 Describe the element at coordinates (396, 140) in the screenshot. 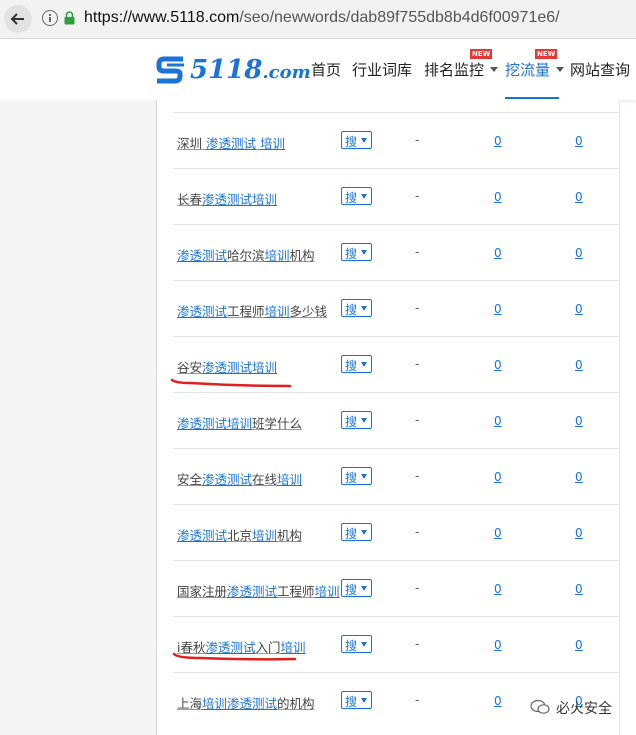

I see `table-row: 深圳 渗透测试 培训 搜 - 0 0` at that location.